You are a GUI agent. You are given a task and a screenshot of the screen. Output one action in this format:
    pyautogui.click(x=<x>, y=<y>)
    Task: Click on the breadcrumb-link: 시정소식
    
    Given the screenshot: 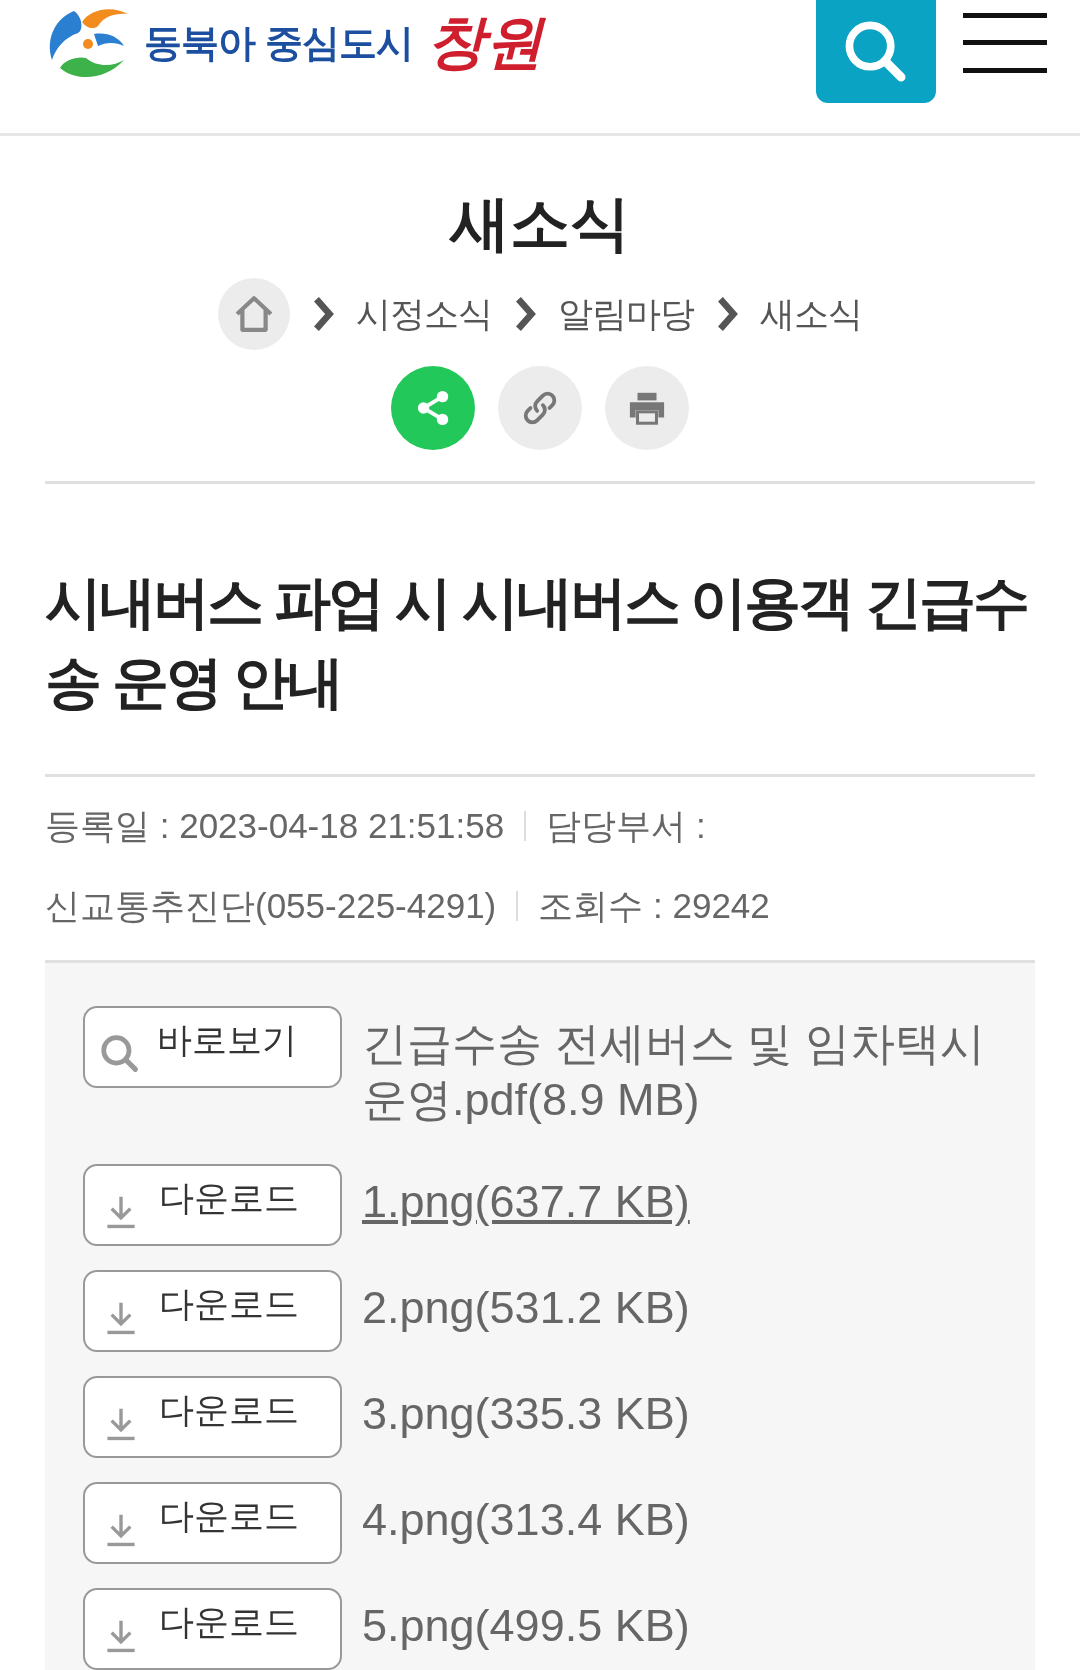 What is the action you would take?
    pyautogui.click(x=424, y=314)
    